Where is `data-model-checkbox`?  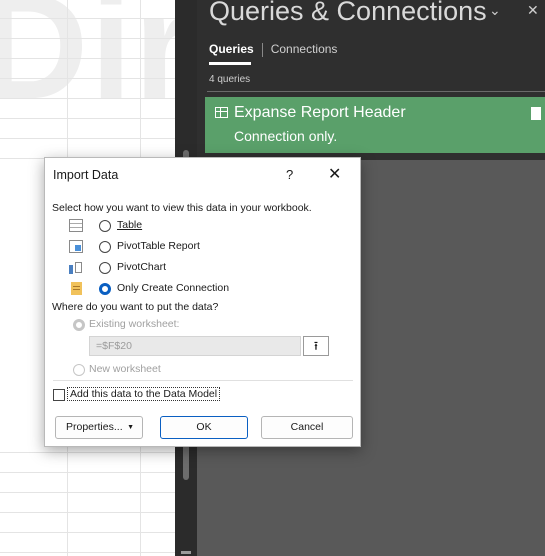
data-model-checkbox is located at coordinates (59, 395).